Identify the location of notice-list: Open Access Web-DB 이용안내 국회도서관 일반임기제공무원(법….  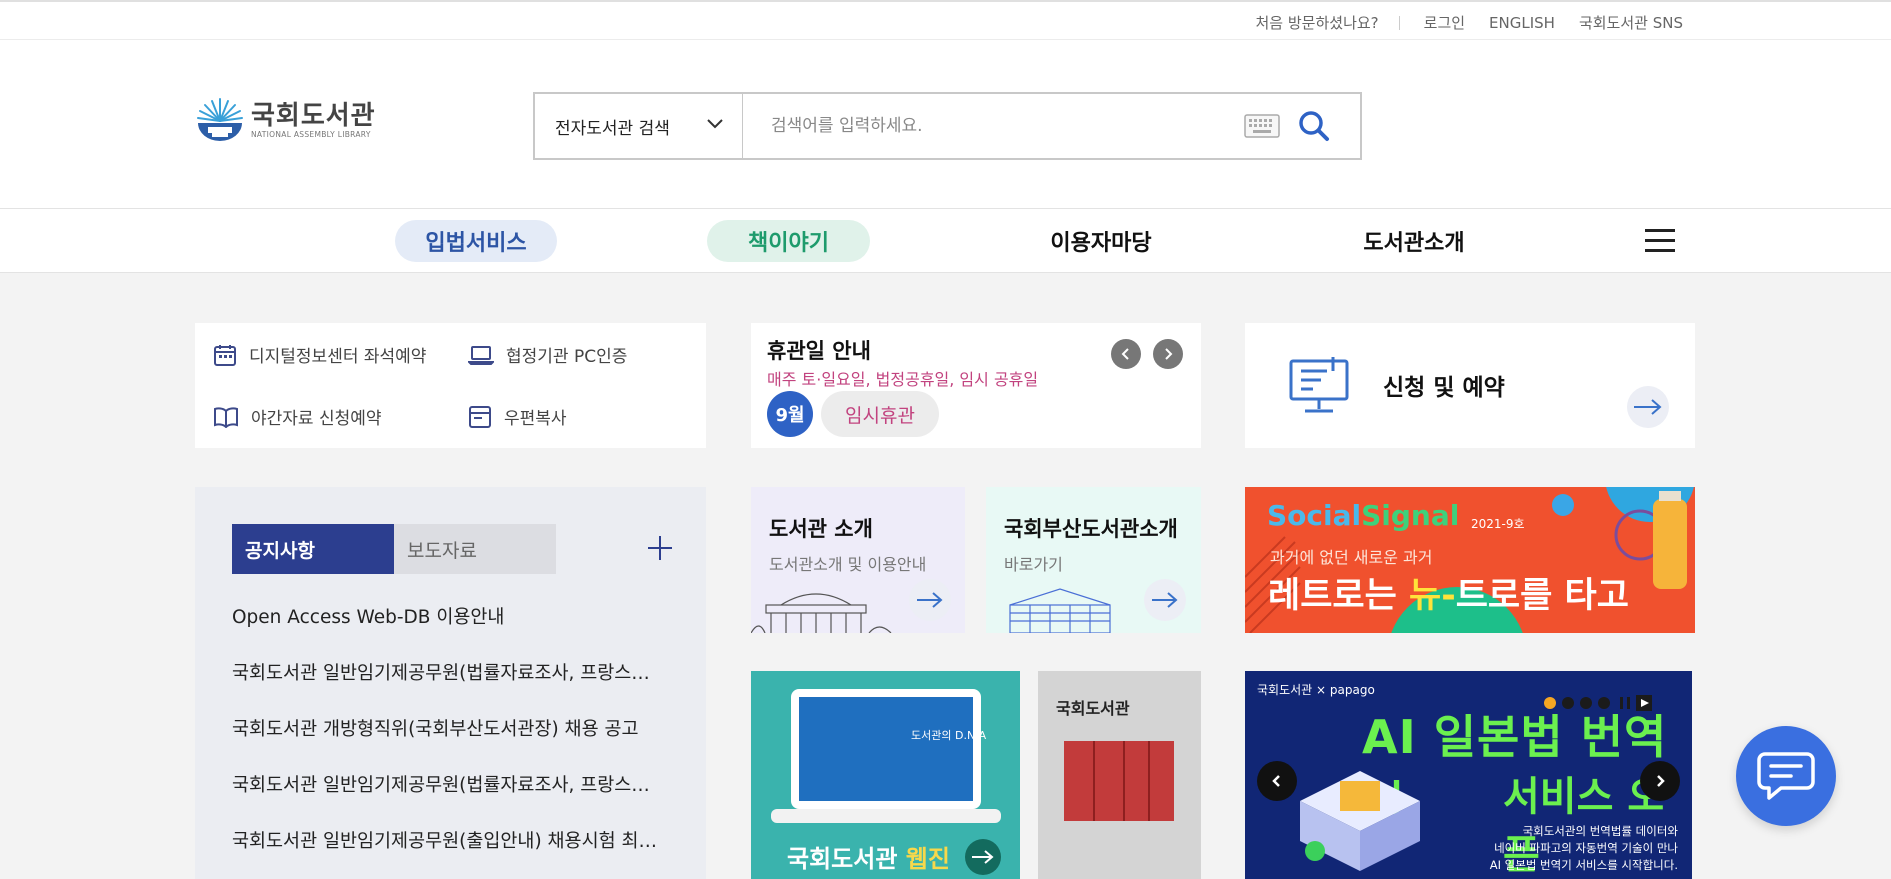
(452, 741).